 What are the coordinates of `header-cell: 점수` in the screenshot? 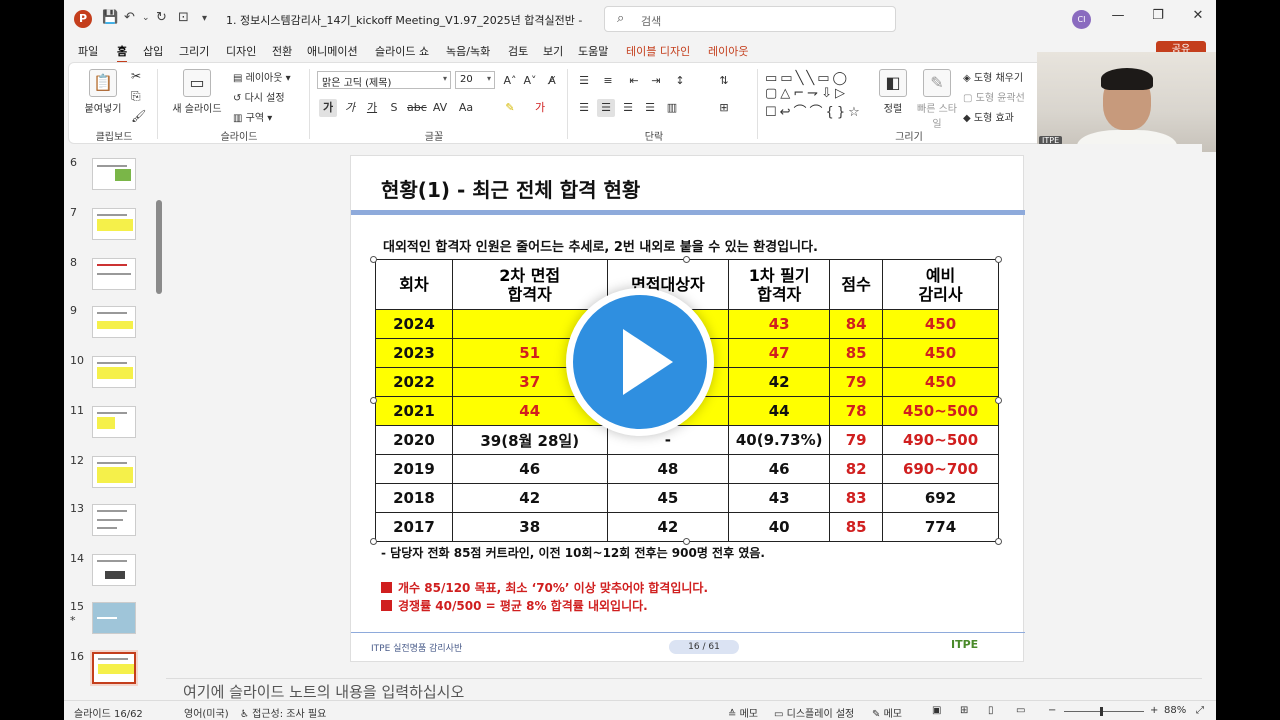 It's located at (856, 284).